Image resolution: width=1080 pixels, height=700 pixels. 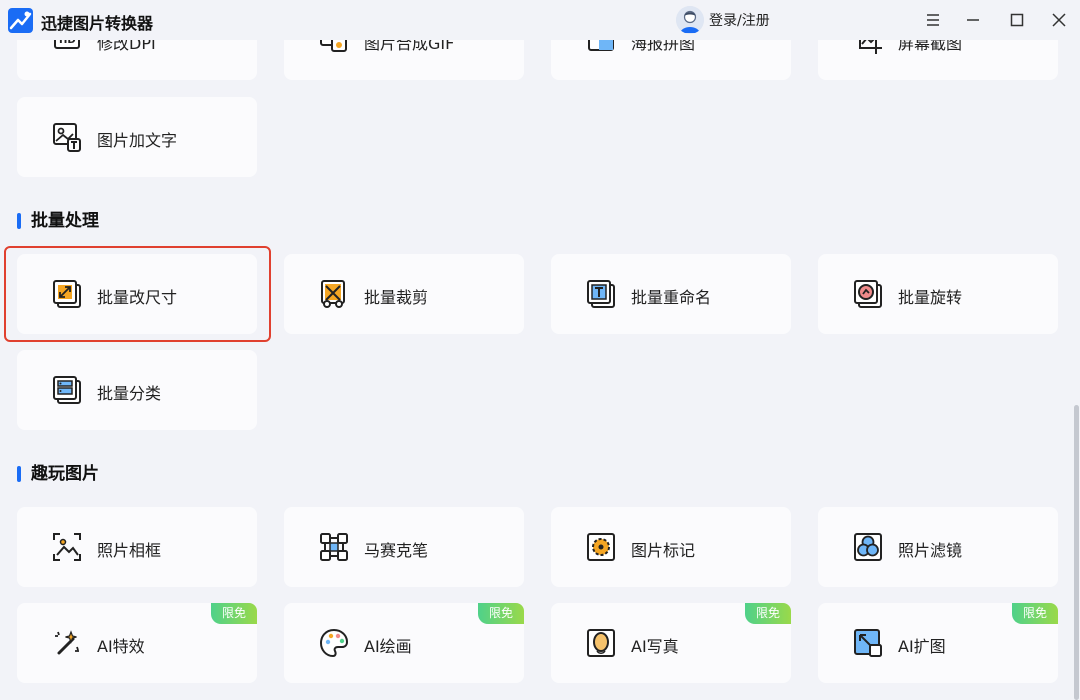 What do you see at coordinates (58, 221) in the screenshot?
I see `section-title-batch: 批量处理` at bounding box center [58, 221].